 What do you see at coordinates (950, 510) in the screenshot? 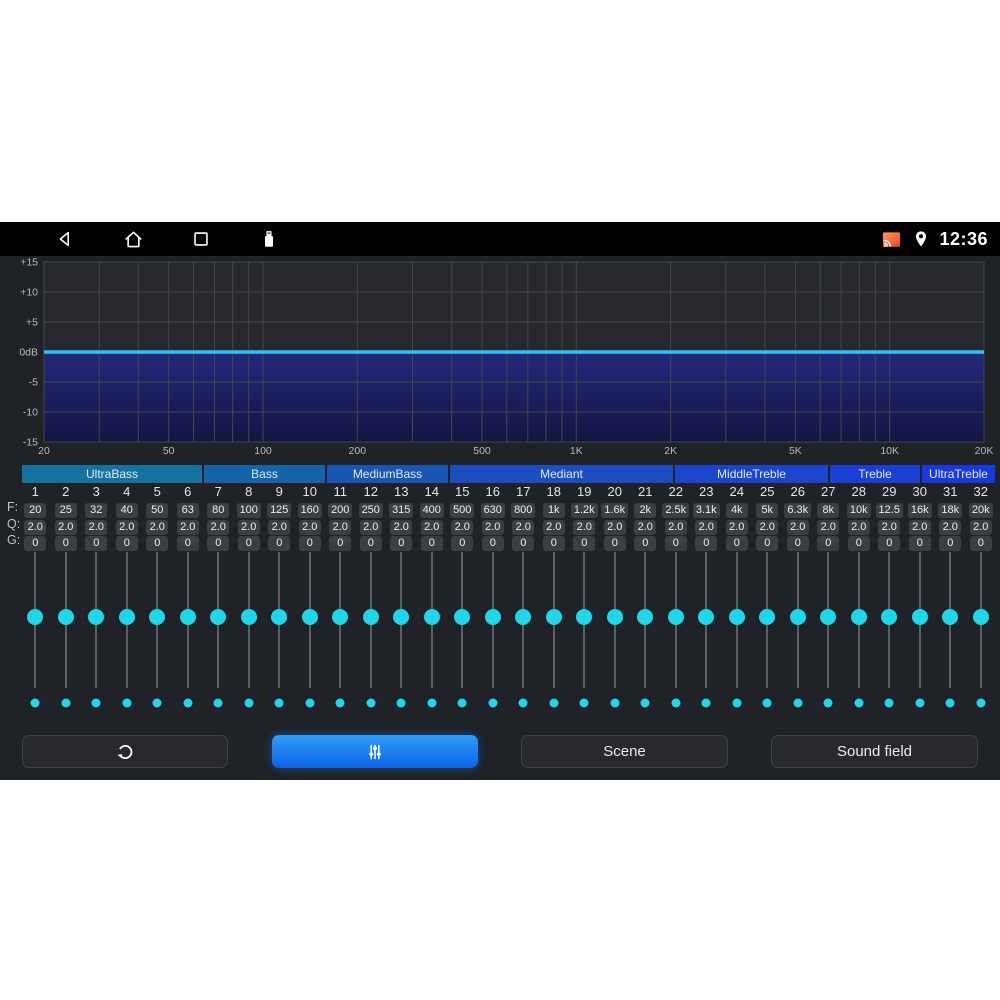
I see `frequency-value-chip: 18k` at bounding box center [950, 510].